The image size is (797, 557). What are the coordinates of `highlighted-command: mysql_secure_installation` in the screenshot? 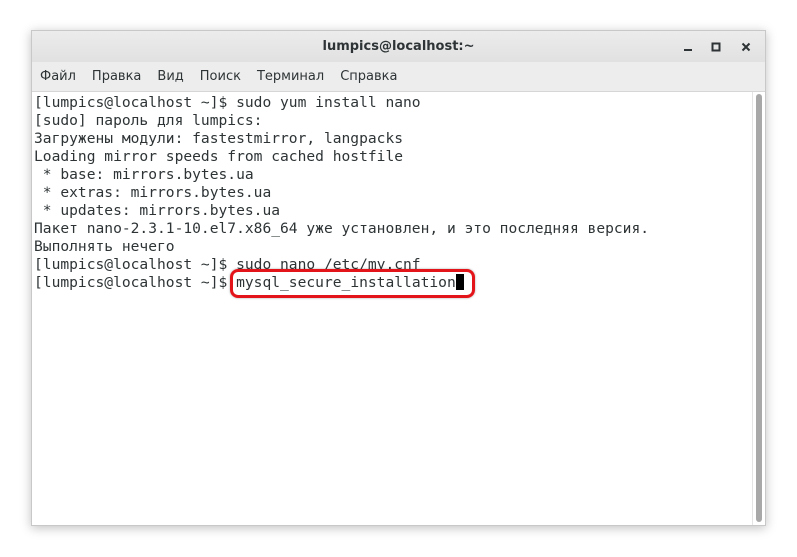 It's located at (352, 283).